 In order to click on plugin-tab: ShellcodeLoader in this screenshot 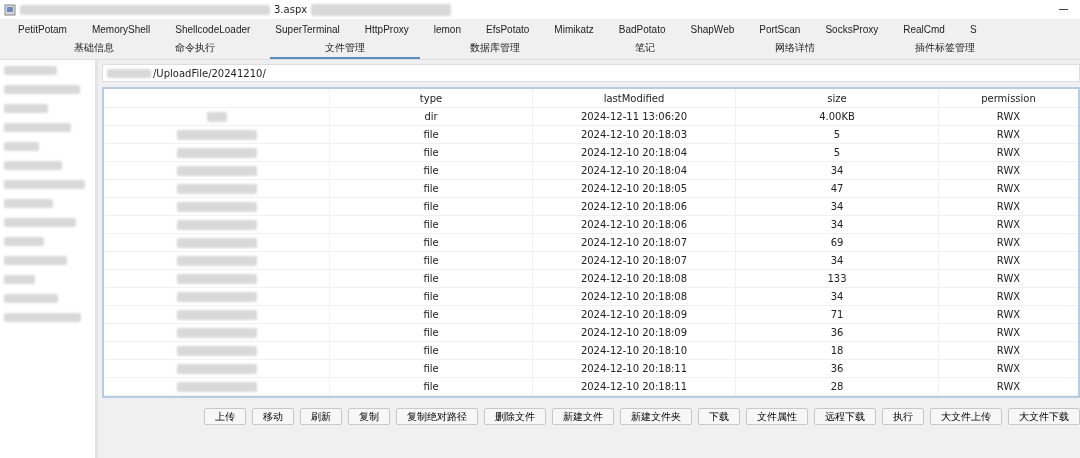, I will do `click(213, 29)`.